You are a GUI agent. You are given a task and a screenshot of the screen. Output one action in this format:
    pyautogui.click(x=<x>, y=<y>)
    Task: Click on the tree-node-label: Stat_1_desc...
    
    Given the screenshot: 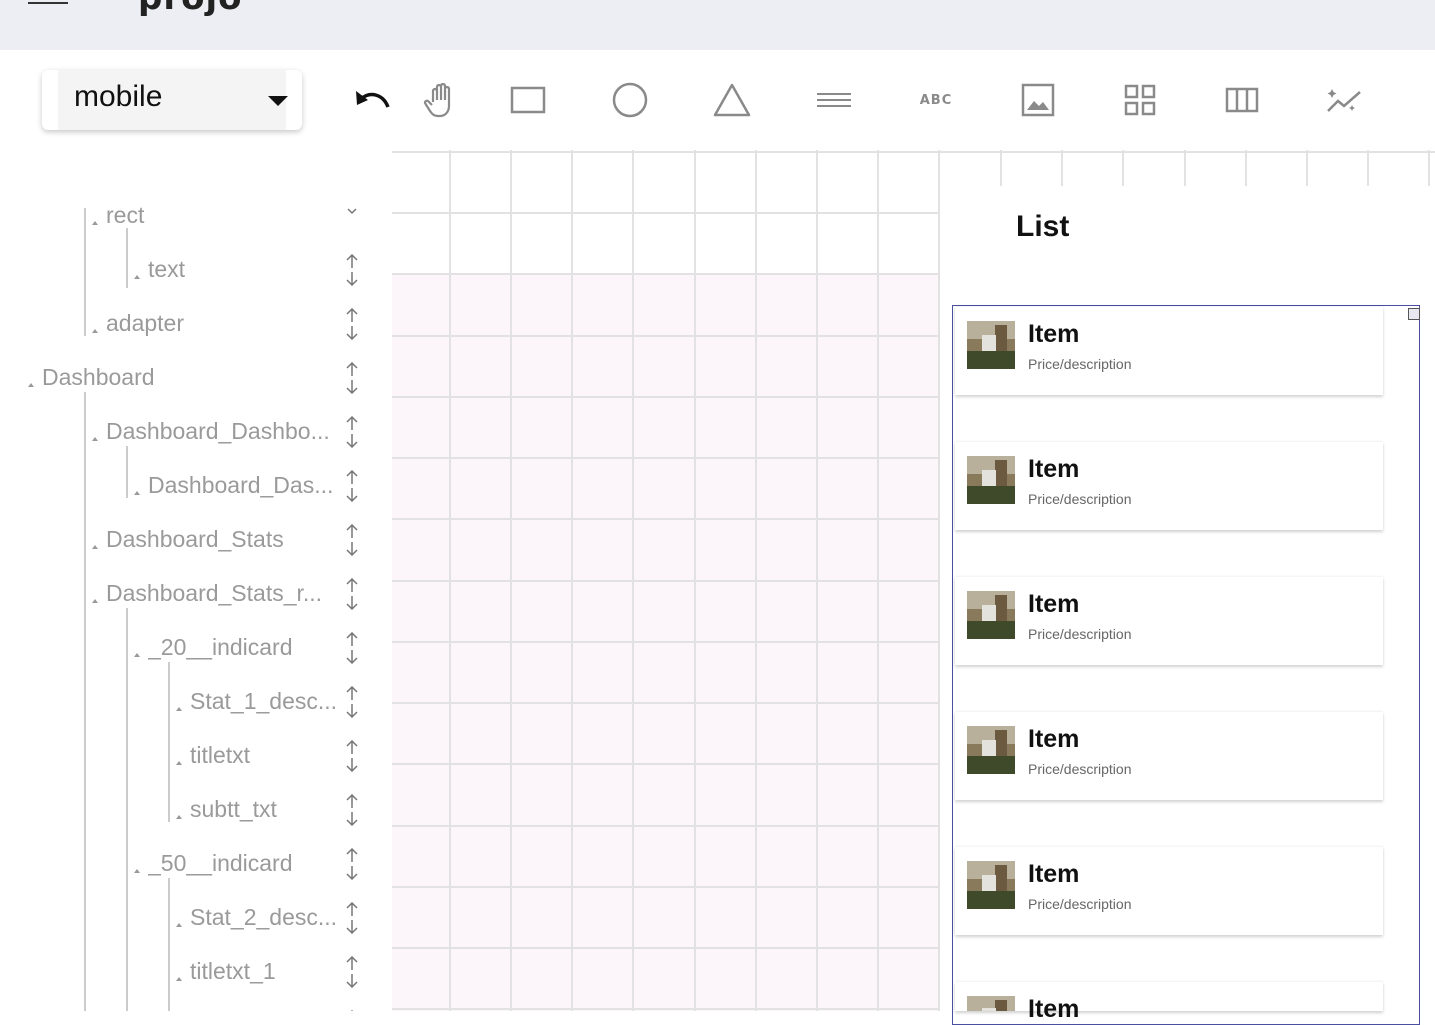 What is the action you would take?
    pyautogui.click(x=264, y=701)
    